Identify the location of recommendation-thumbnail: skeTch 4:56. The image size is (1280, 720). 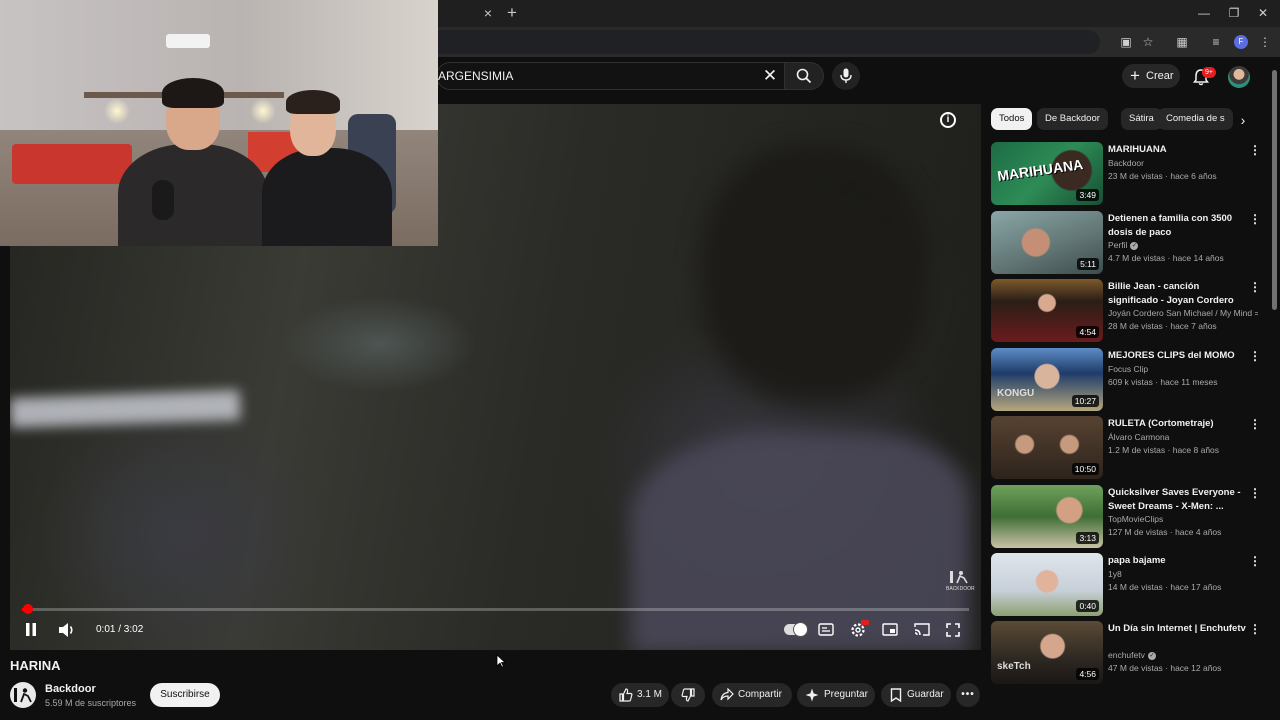
(1047, 652).